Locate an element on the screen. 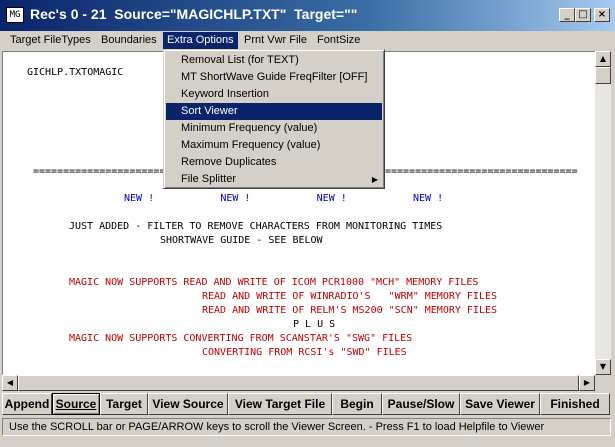  pause-slow-button: Pause/Slow is located at coordinates (421, 404).